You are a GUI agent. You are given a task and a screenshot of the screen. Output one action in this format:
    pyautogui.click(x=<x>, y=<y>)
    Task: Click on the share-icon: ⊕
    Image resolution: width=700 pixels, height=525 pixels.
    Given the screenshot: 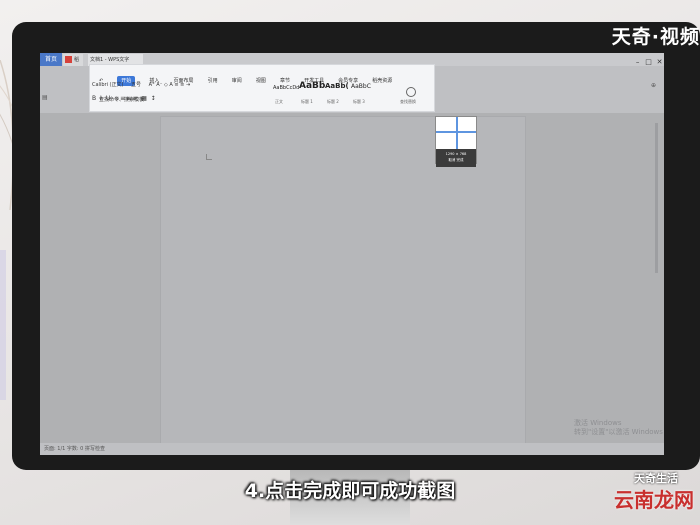 What is the action you would take?
    pyautogui.click(x=653, y=85)
    